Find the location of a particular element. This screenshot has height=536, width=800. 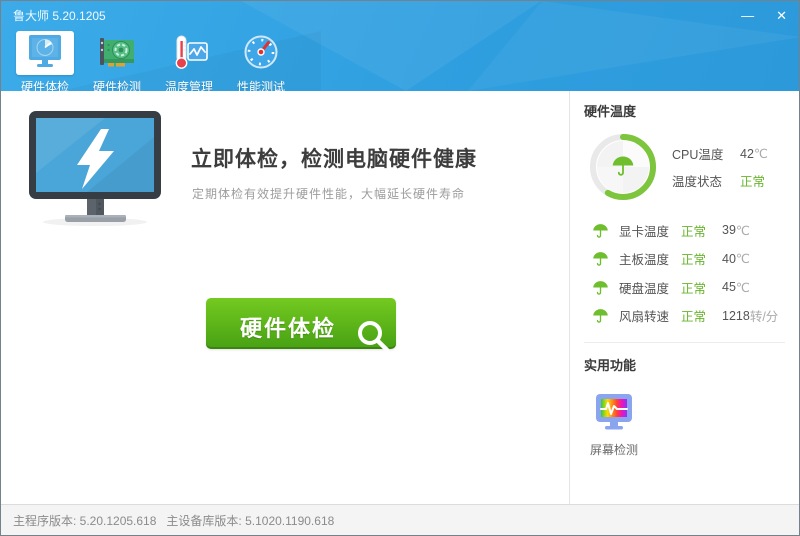

program-version: 主程序版本: 5.20.1205.618 is located at coordinates (85, 520).